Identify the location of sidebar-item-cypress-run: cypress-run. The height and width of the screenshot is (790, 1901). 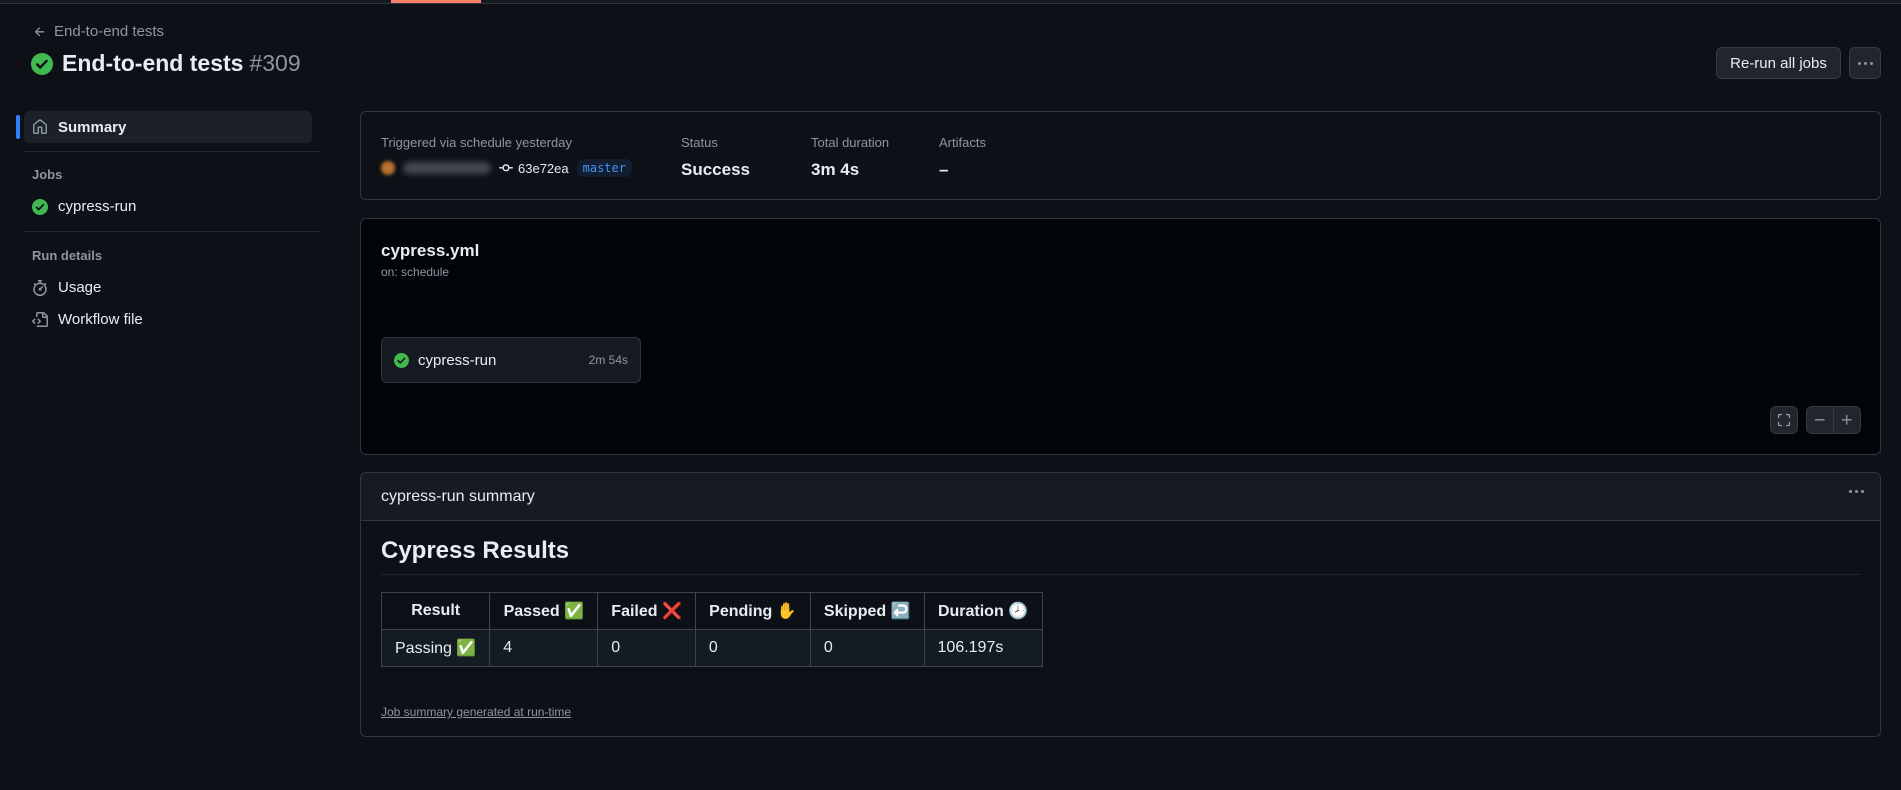
(84, 206).